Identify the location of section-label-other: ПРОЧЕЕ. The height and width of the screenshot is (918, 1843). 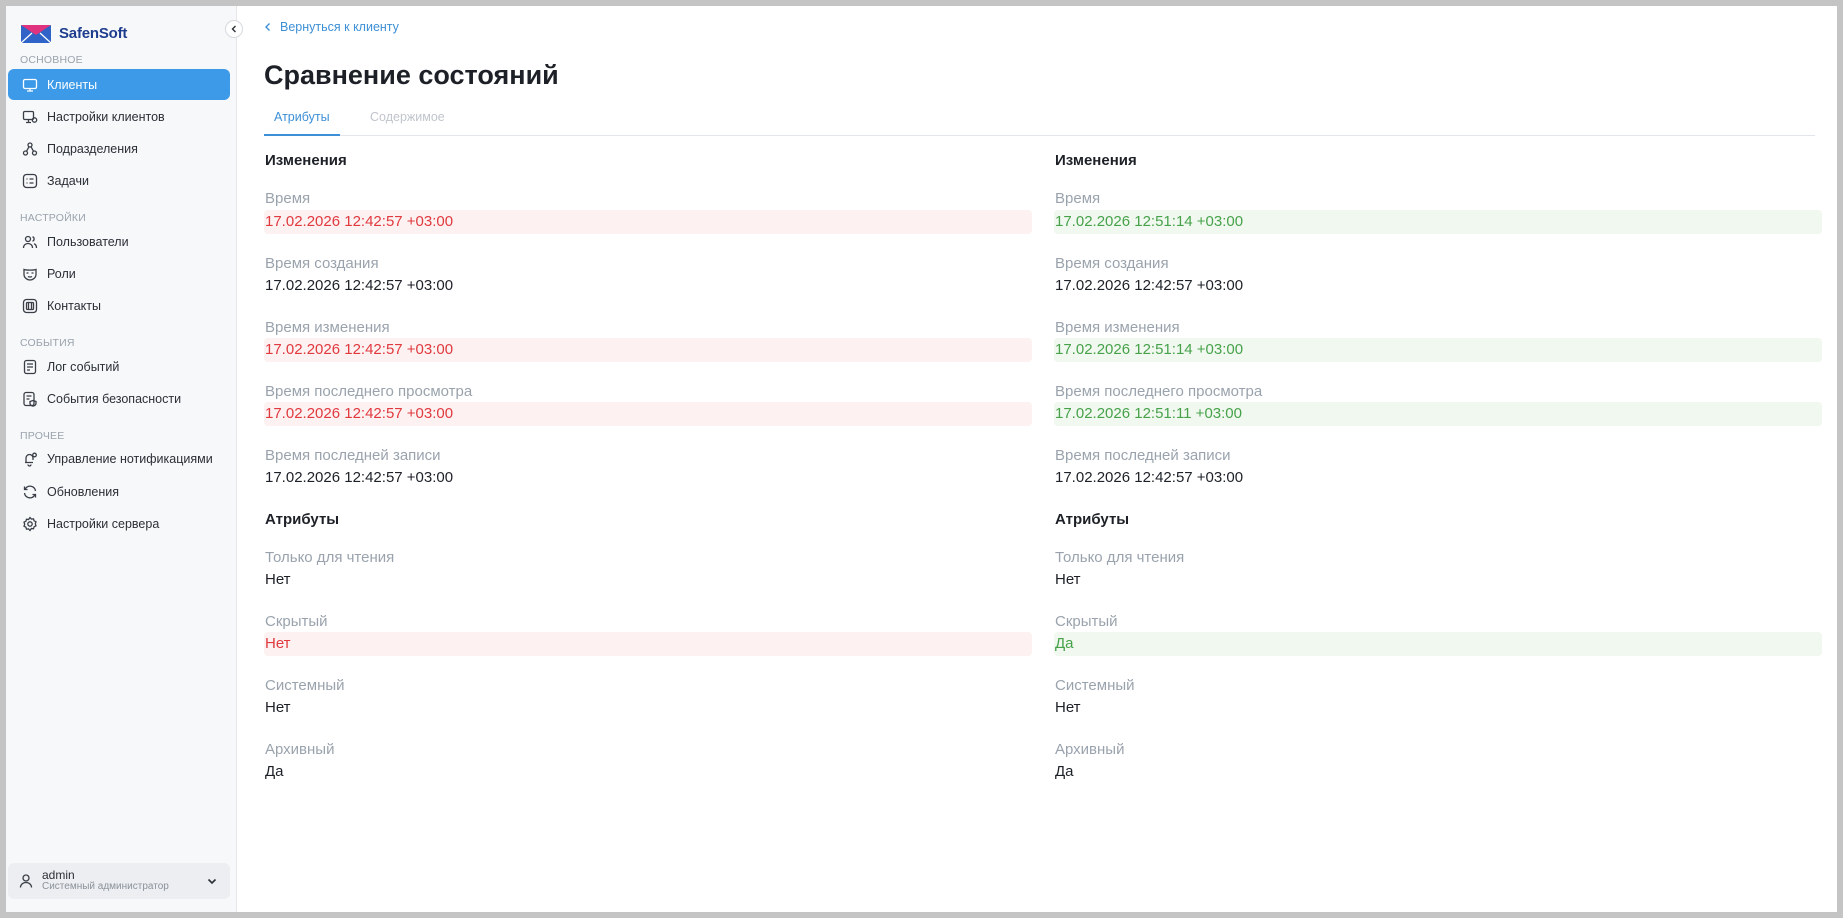
(42, 436).